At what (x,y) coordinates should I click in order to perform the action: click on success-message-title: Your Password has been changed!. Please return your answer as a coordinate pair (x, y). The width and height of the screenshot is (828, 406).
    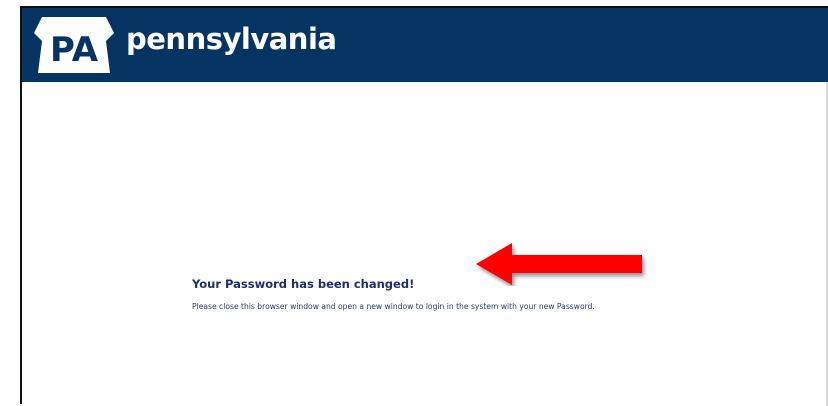
    Looking at the image, I should click on (303, 284).